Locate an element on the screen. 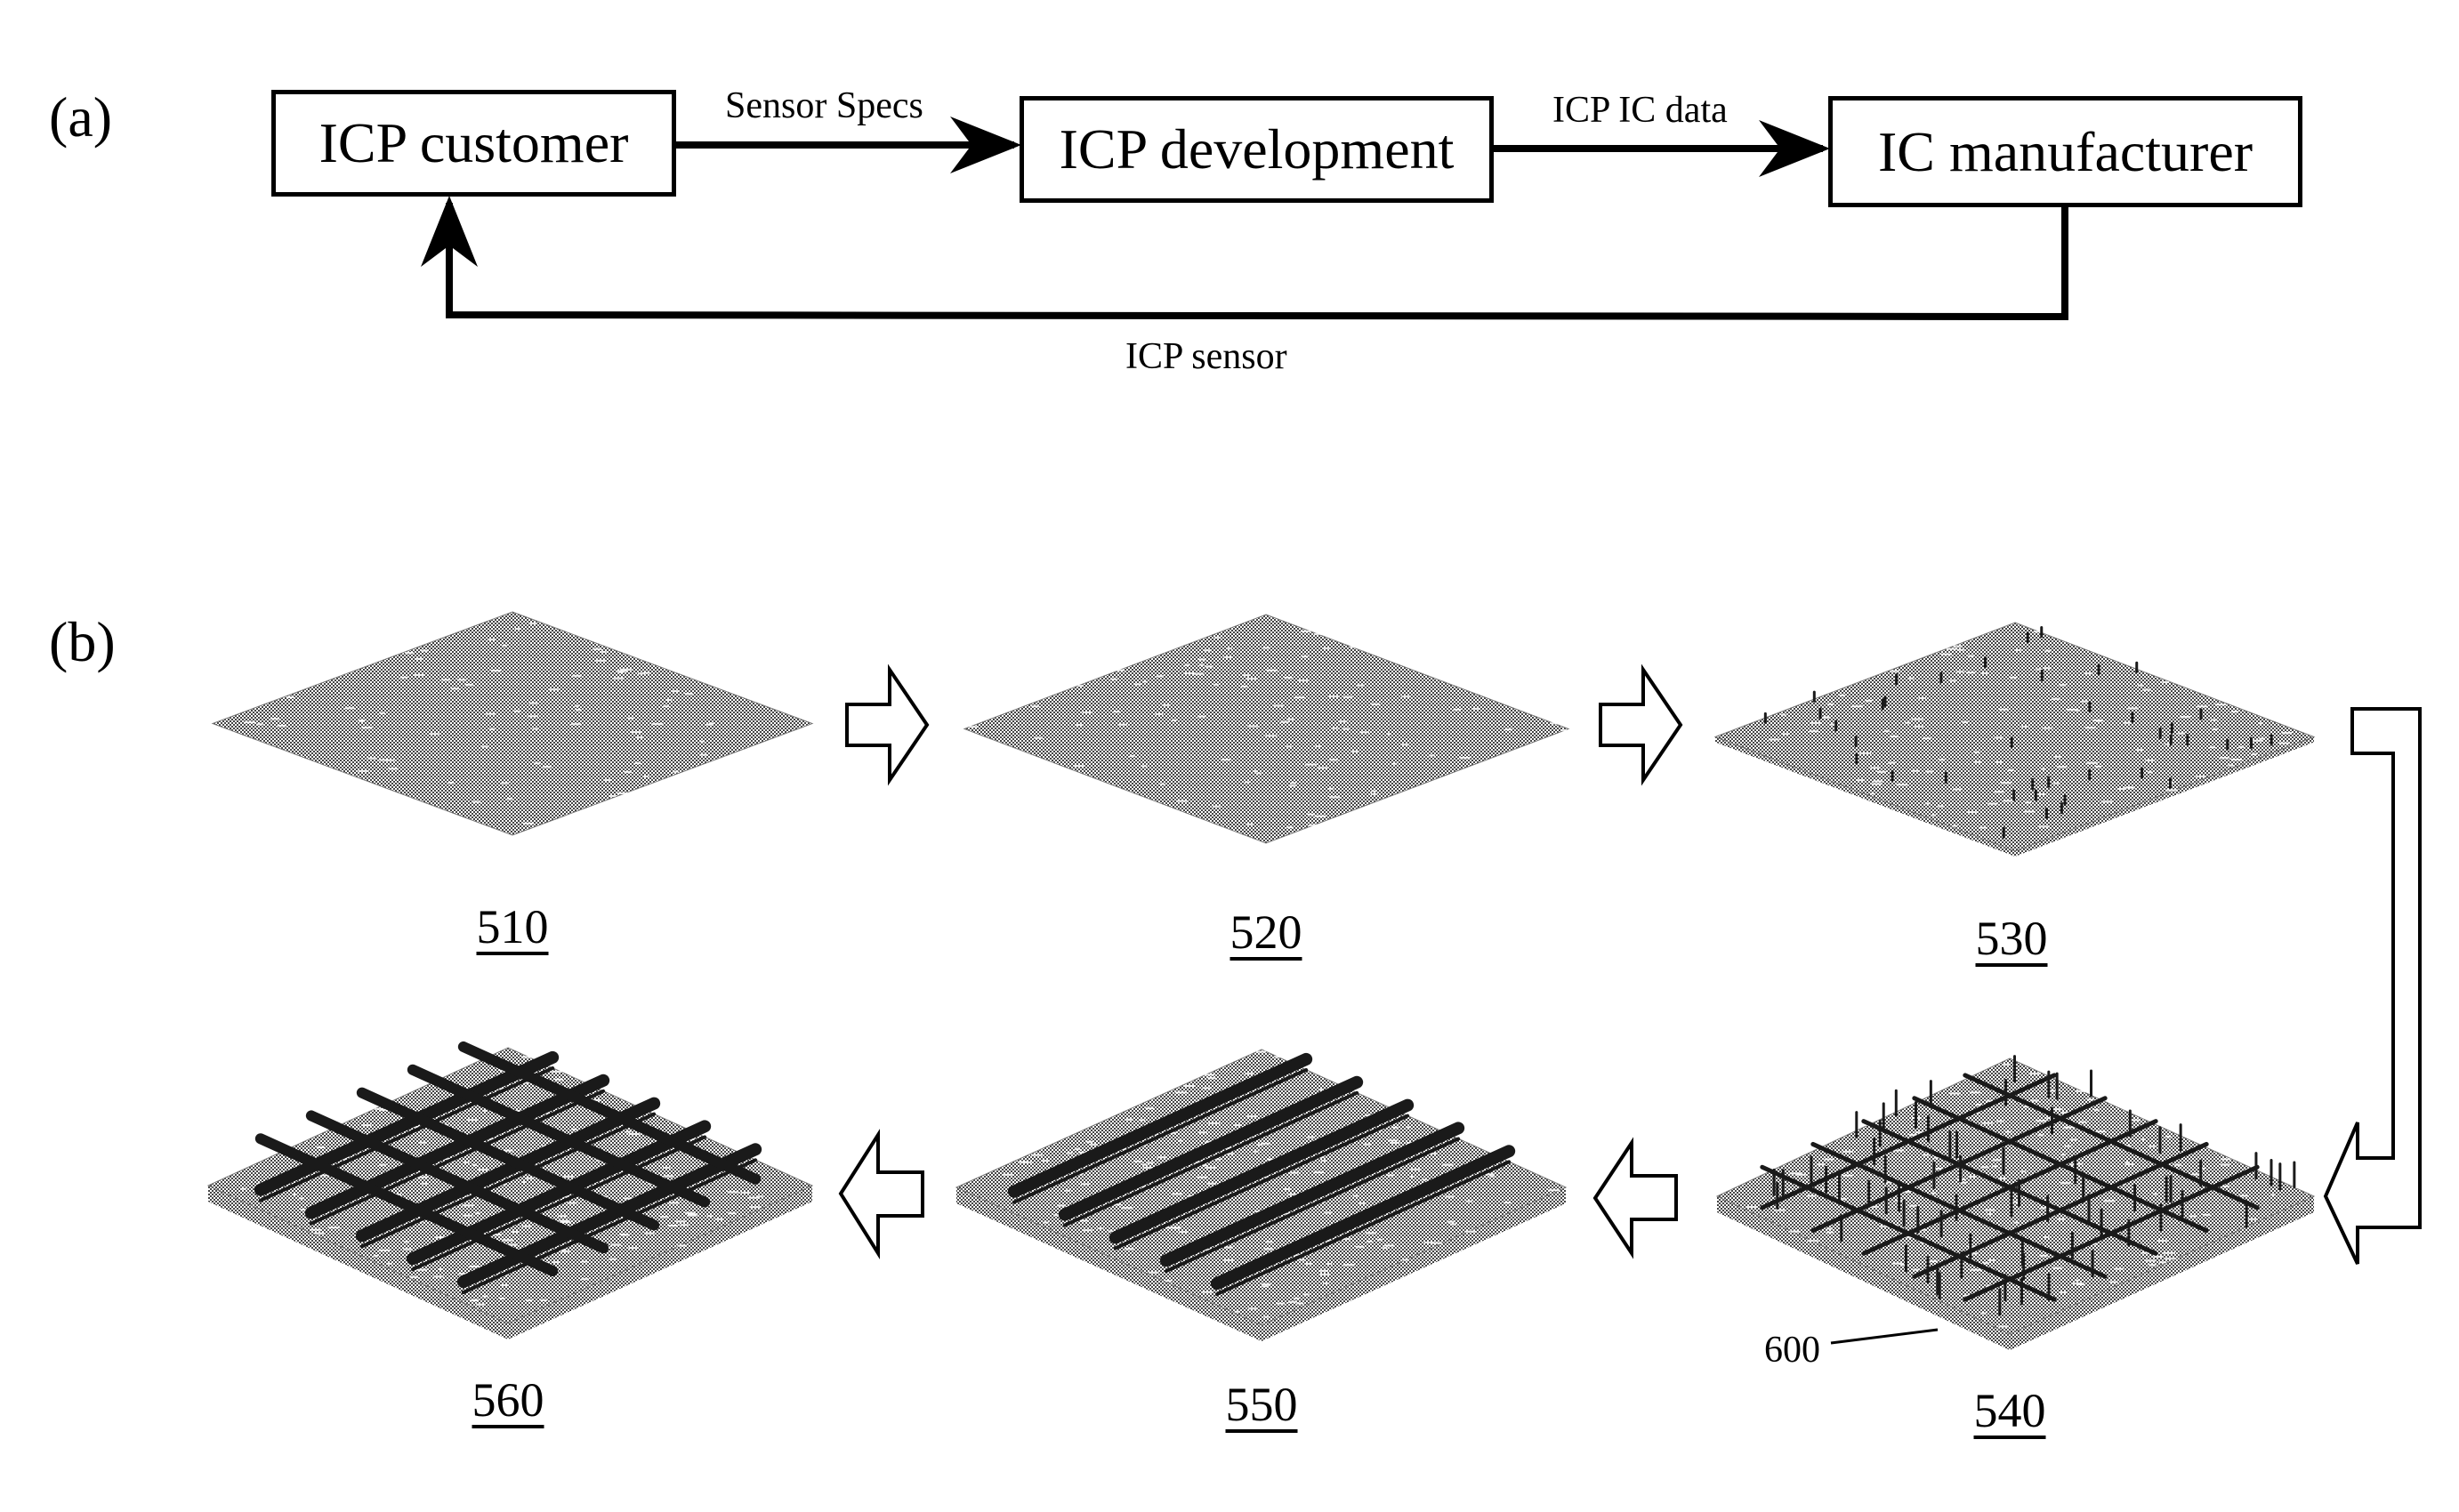 The image size is (2459, 1512). stage-ref-530: 530 is located at coordinates (2011, 939).